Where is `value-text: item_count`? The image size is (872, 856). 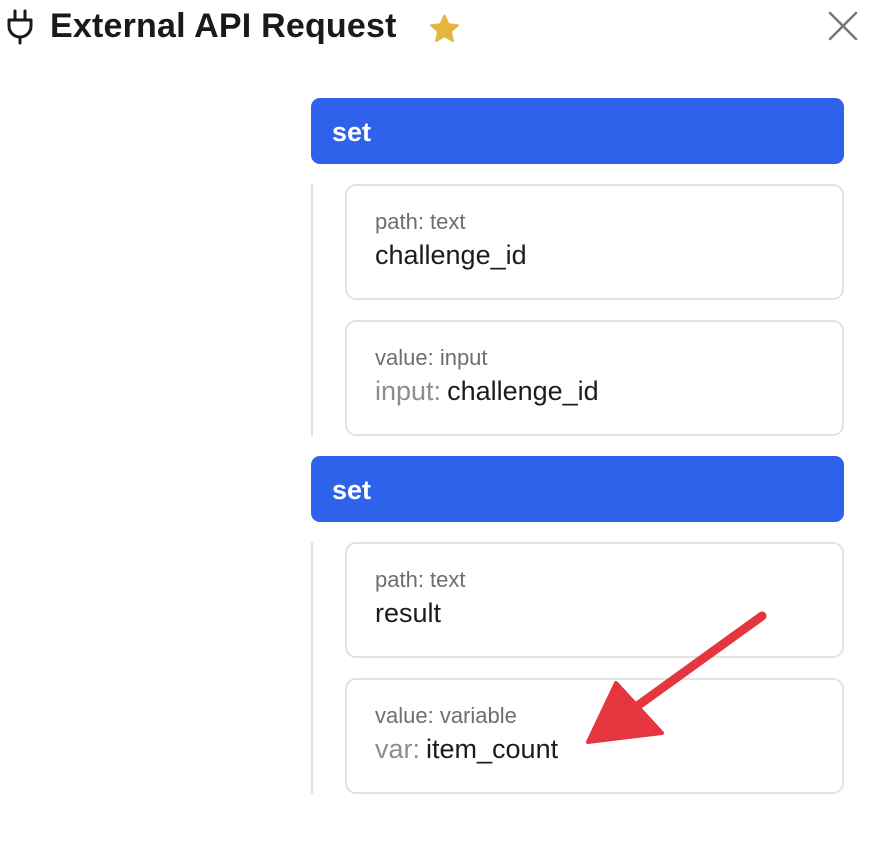
value-text: item_count is located at coordinates (492, 749).